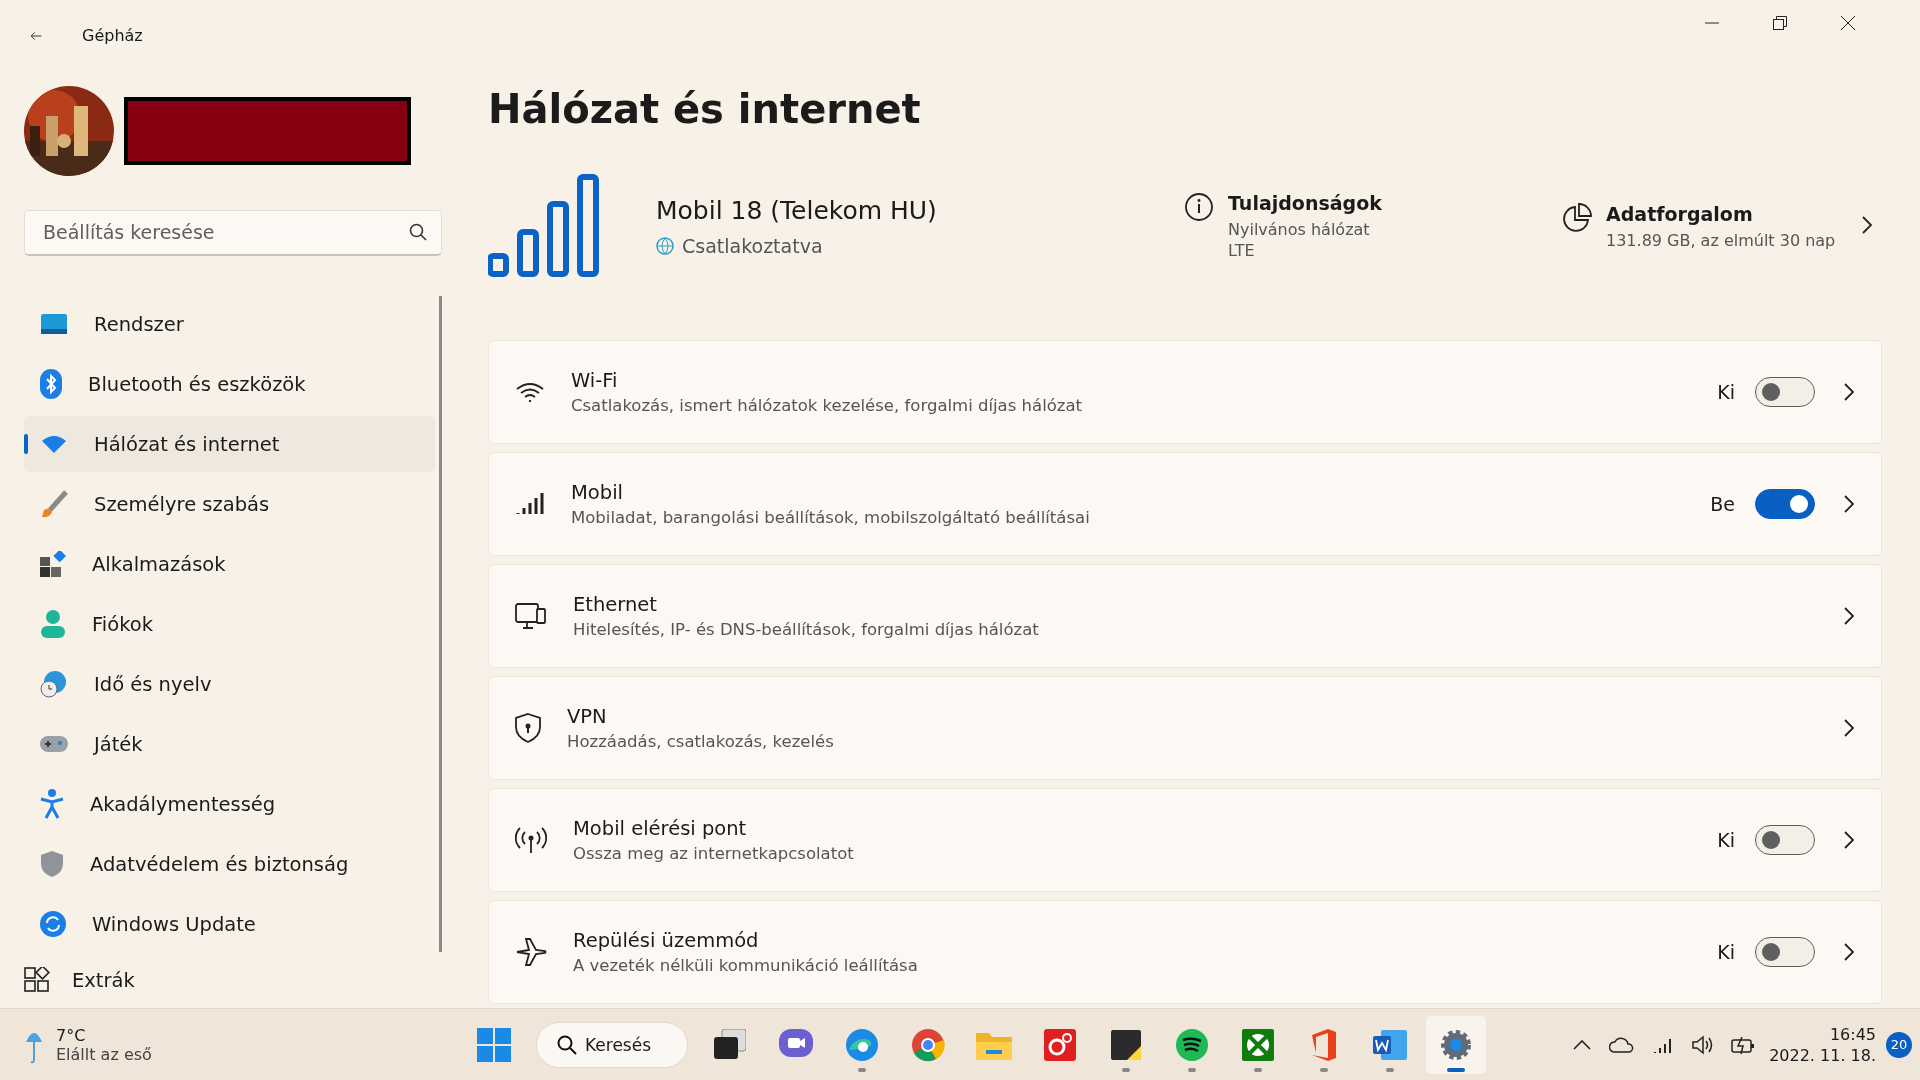 This screenshot has width=1920, height=1080. What do you see at coordinates (1185, 952) in the screenshot?
I see `settings-row: Repülési üzemmód A vezeték nélküli kommunikáció leállítása Ki` at bounding box center [1185, 952].